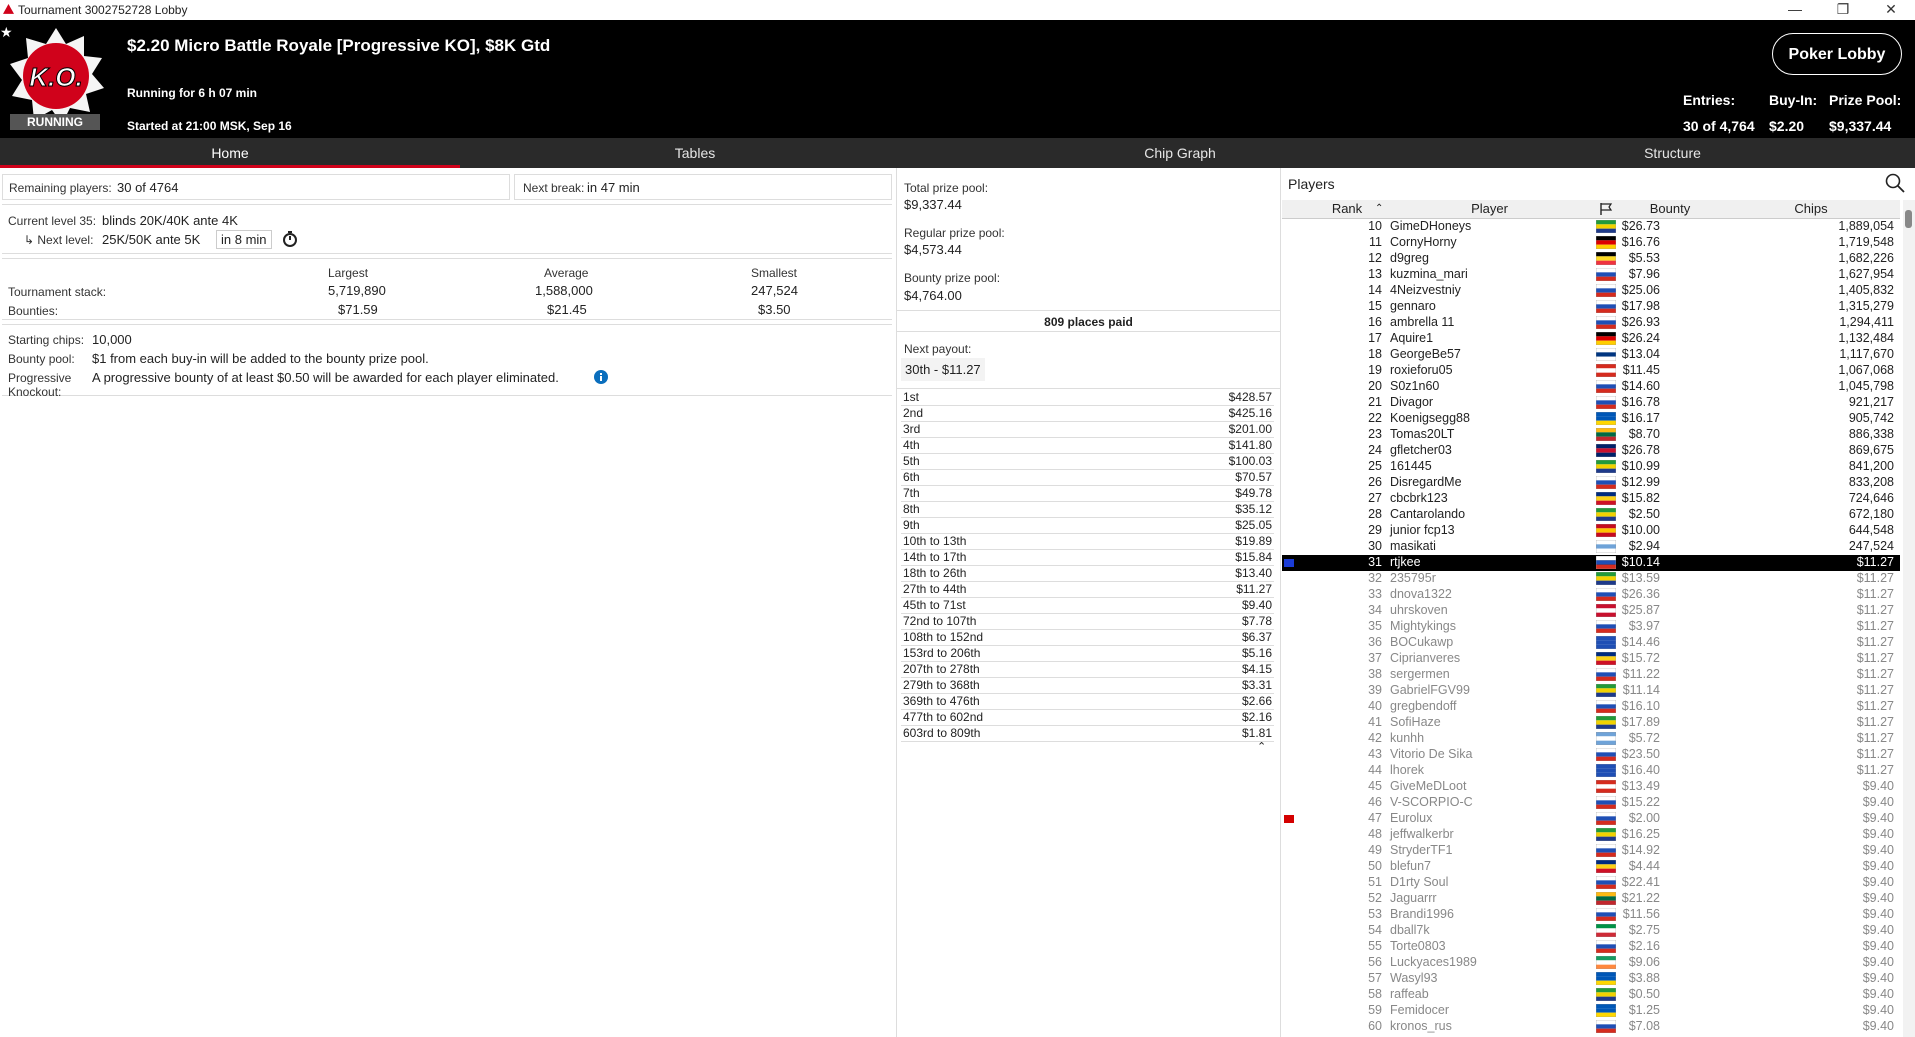  What do you see at coordinates (1591, 963) in the screenshot?
I see `player-row: 56 Luckyaces1989 $9.06 $9.40` at bounding box center [1591, 963].